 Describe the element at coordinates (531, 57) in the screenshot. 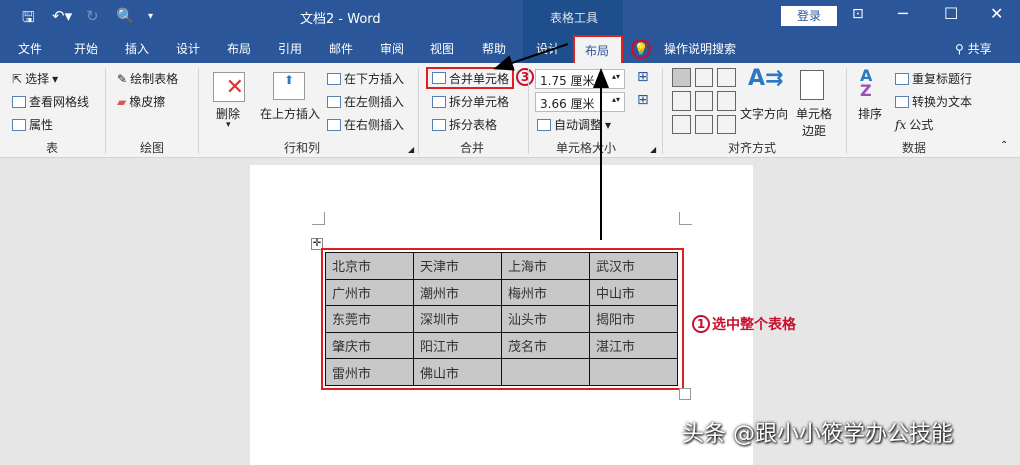

I see `arrow-to-merge` at that location.